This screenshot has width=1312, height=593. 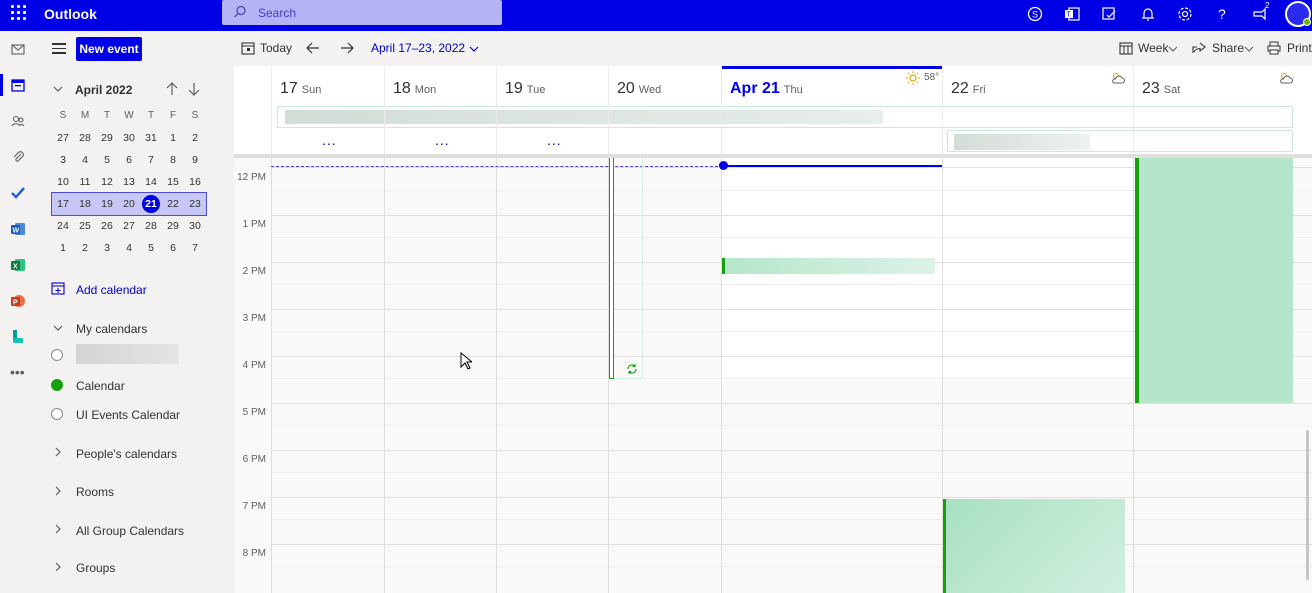 I want to click on todo-icon, so click(x=19, y=194).